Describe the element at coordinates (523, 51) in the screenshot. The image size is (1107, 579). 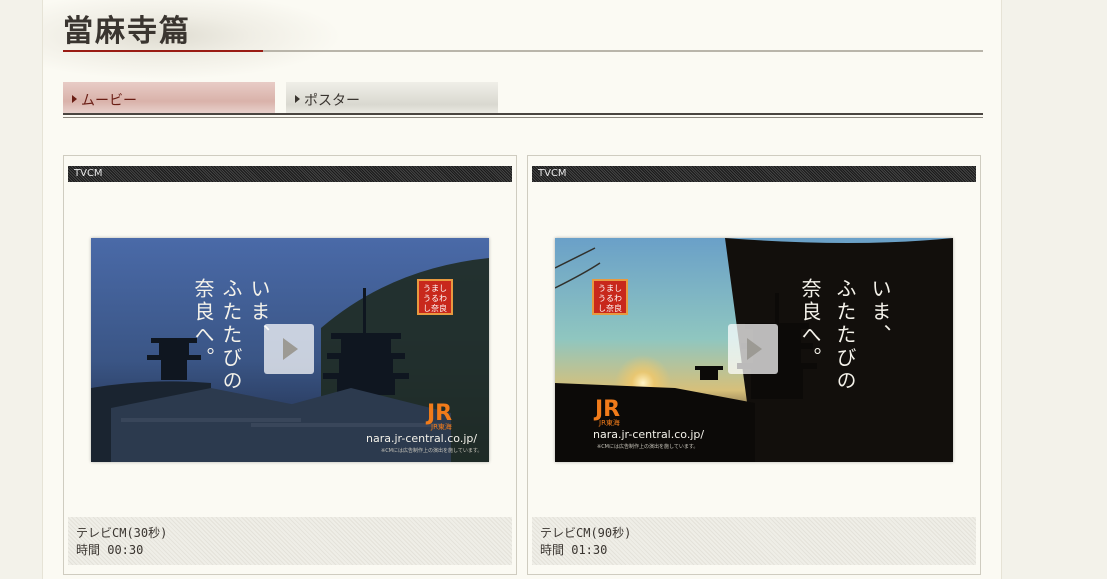
I see `title-divider` at that location.